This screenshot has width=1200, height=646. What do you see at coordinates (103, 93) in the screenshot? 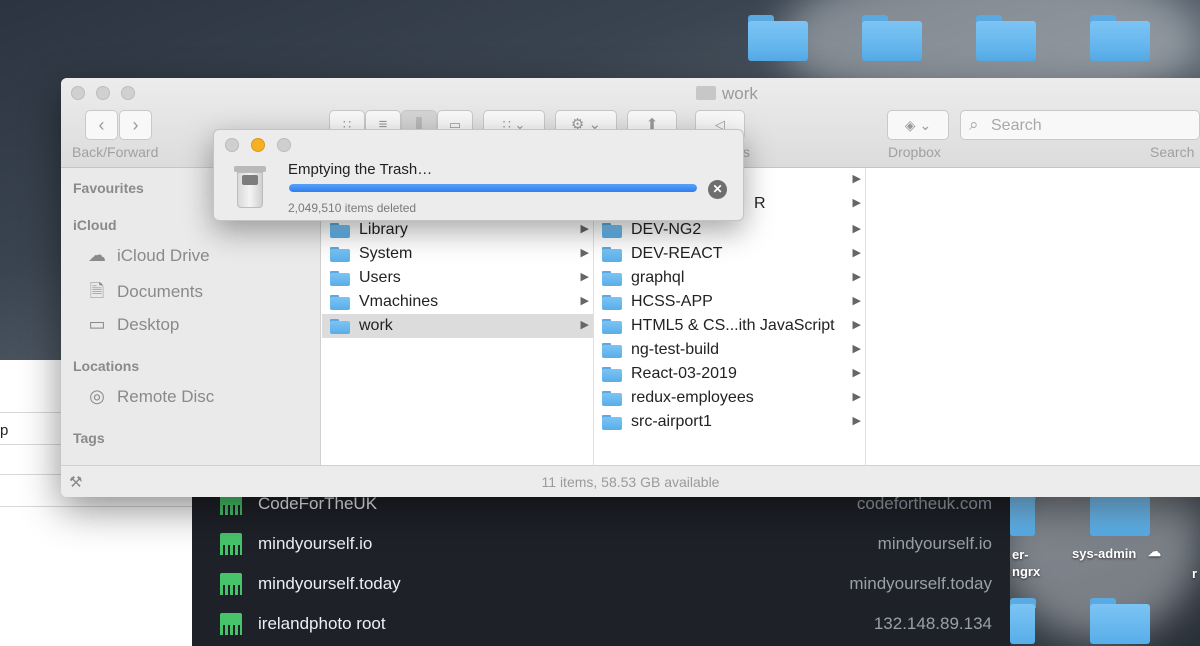
I see `minimize-button` at bounding box center [103, 93].